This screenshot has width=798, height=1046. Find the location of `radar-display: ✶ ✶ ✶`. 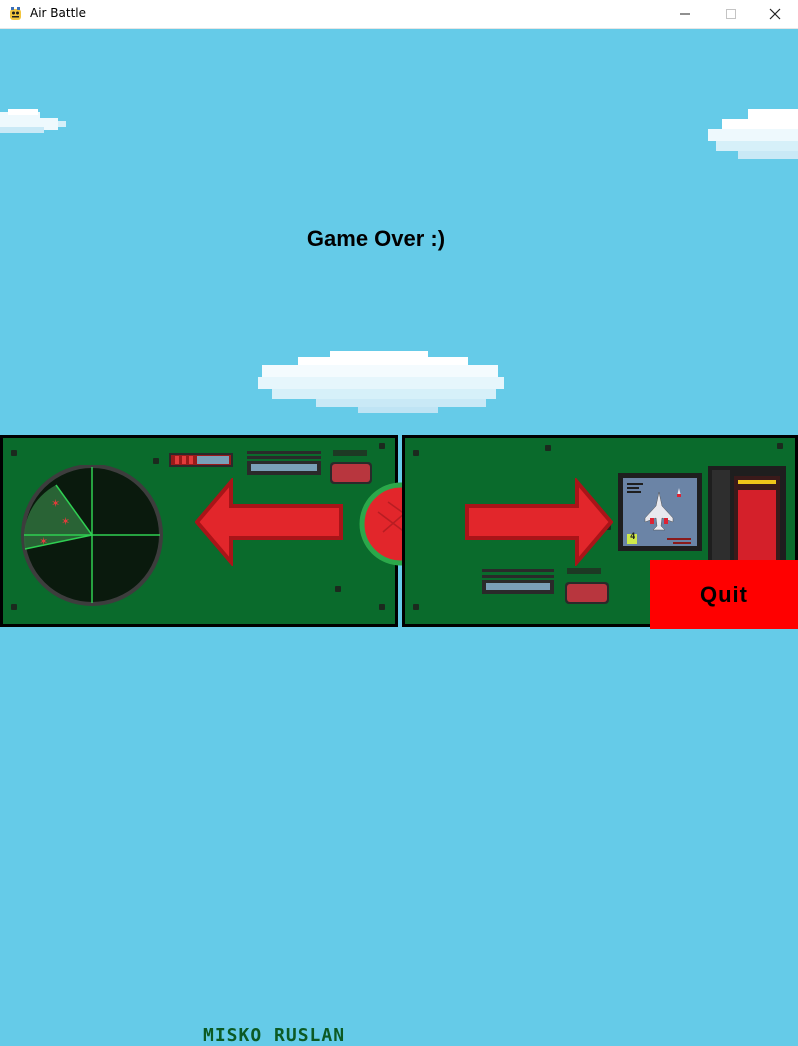

radar-display: ✶ ✶ ✶ is located at coordinates (92, 535).